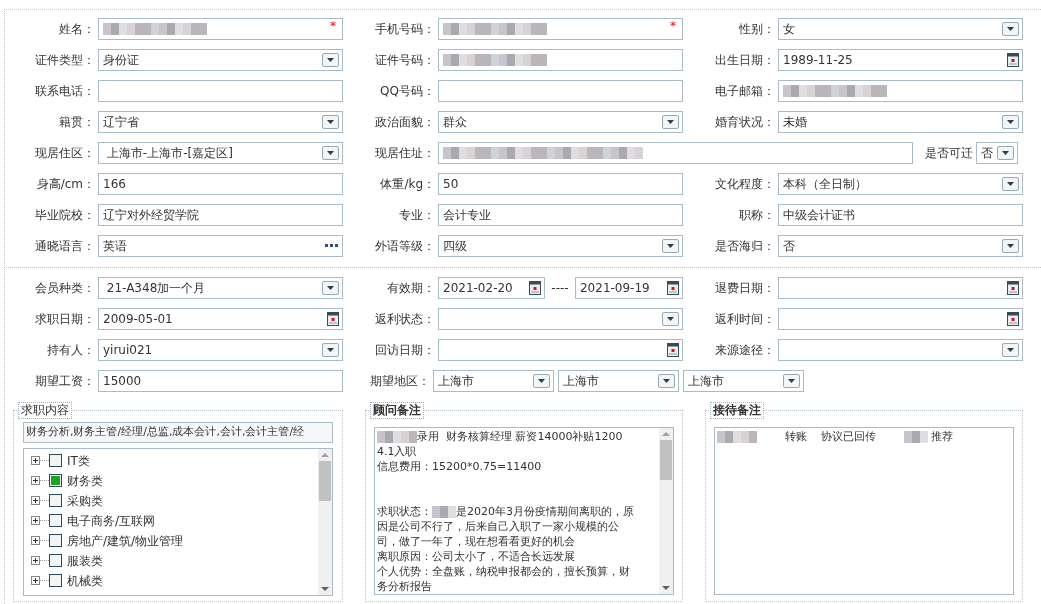 This screenshot has width=1041, height=604. I want to click on notes-textarea: 转账 协议已回传 推荐, so click(864, 511).